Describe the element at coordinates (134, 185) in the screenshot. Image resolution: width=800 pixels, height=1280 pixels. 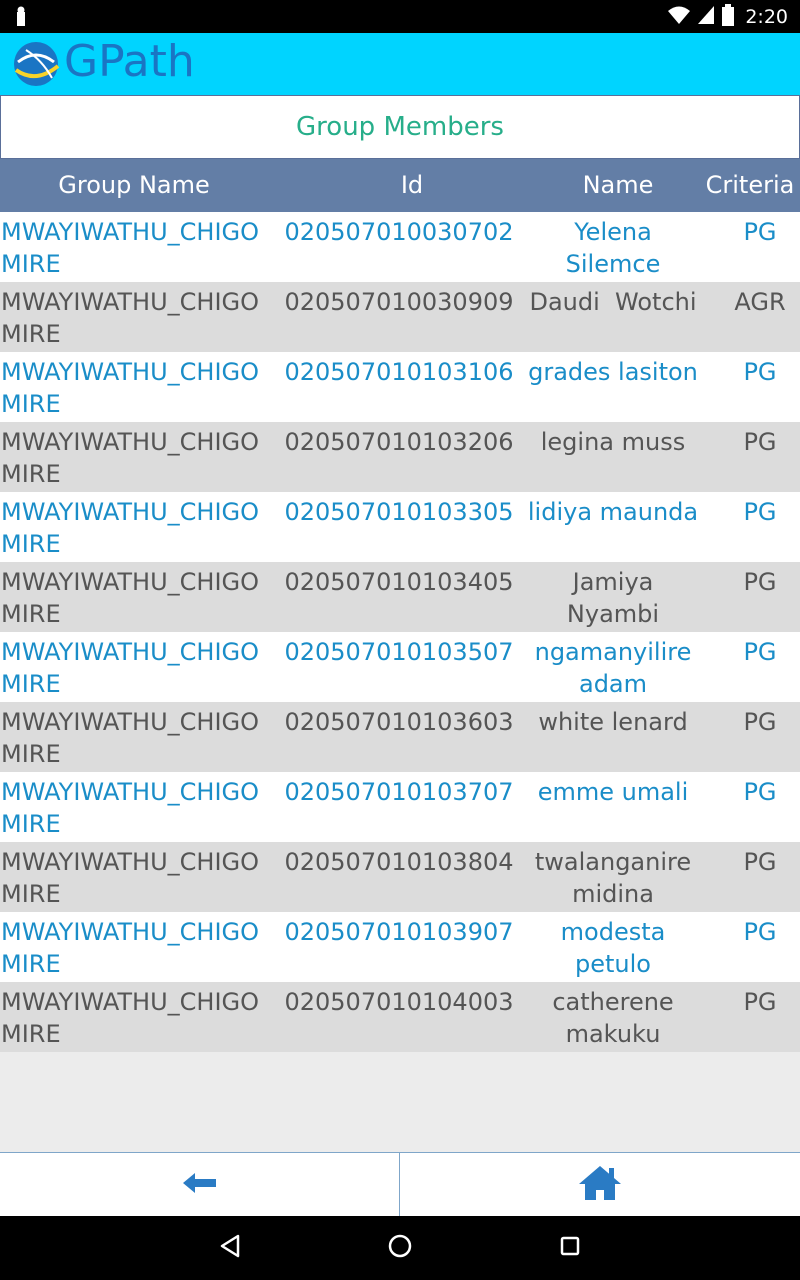
I see `column-header-group-name: Group Name` at that location.